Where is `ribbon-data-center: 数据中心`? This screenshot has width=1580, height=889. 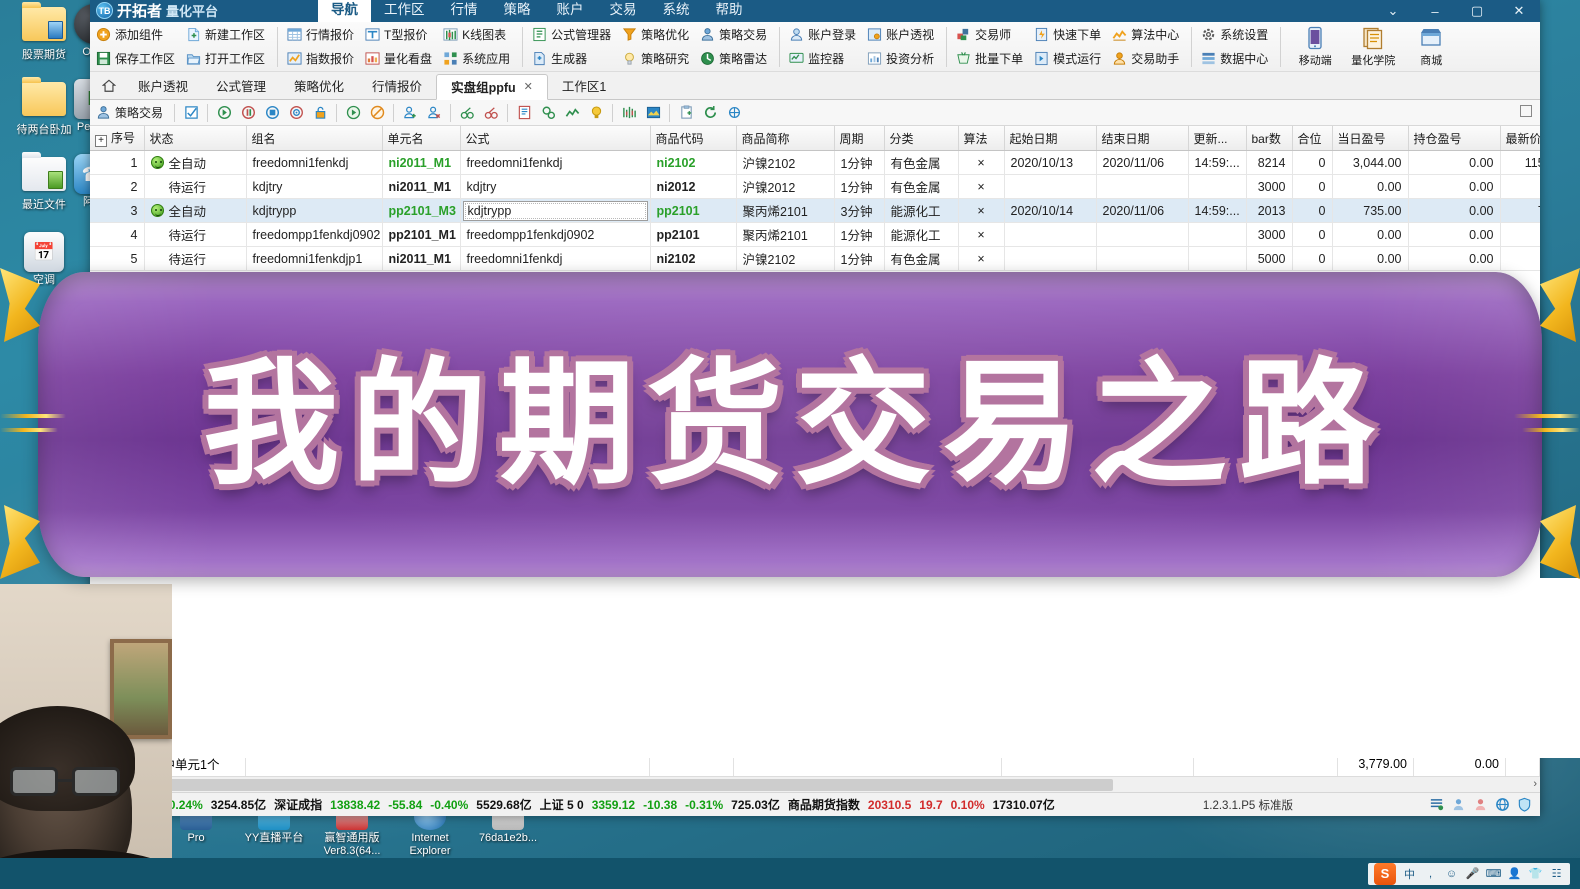 ribbon-data-center: 数据中心 is located at coordinates (1236, 58).